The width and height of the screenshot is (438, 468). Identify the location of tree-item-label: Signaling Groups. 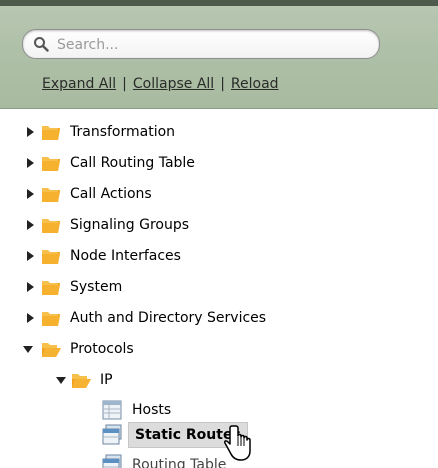
(130, 225).